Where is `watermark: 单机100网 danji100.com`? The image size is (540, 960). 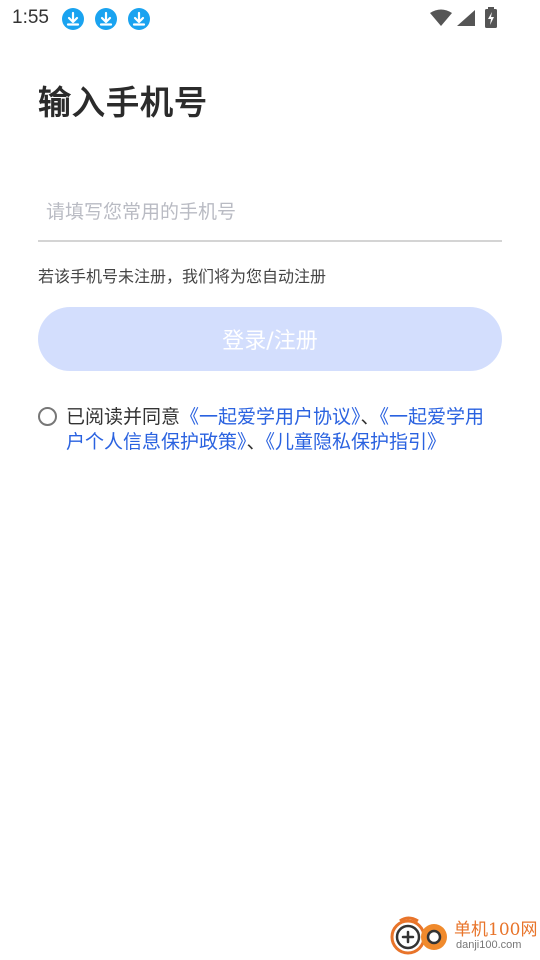
watermark: 单机100网 danji100.com is located at coordinates (463, 936).